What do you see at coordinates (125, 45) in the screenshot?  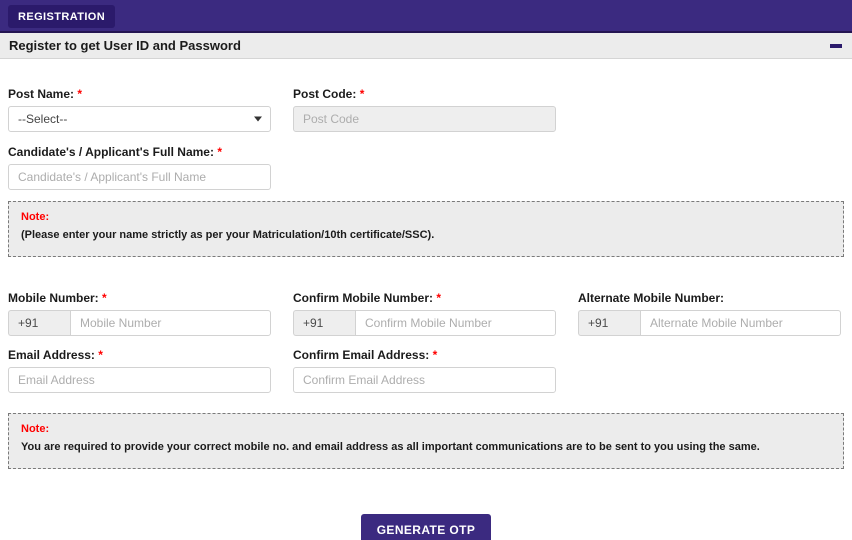 I see `page-title: Register to get User ID and Password` at bounding box center [125, 45].